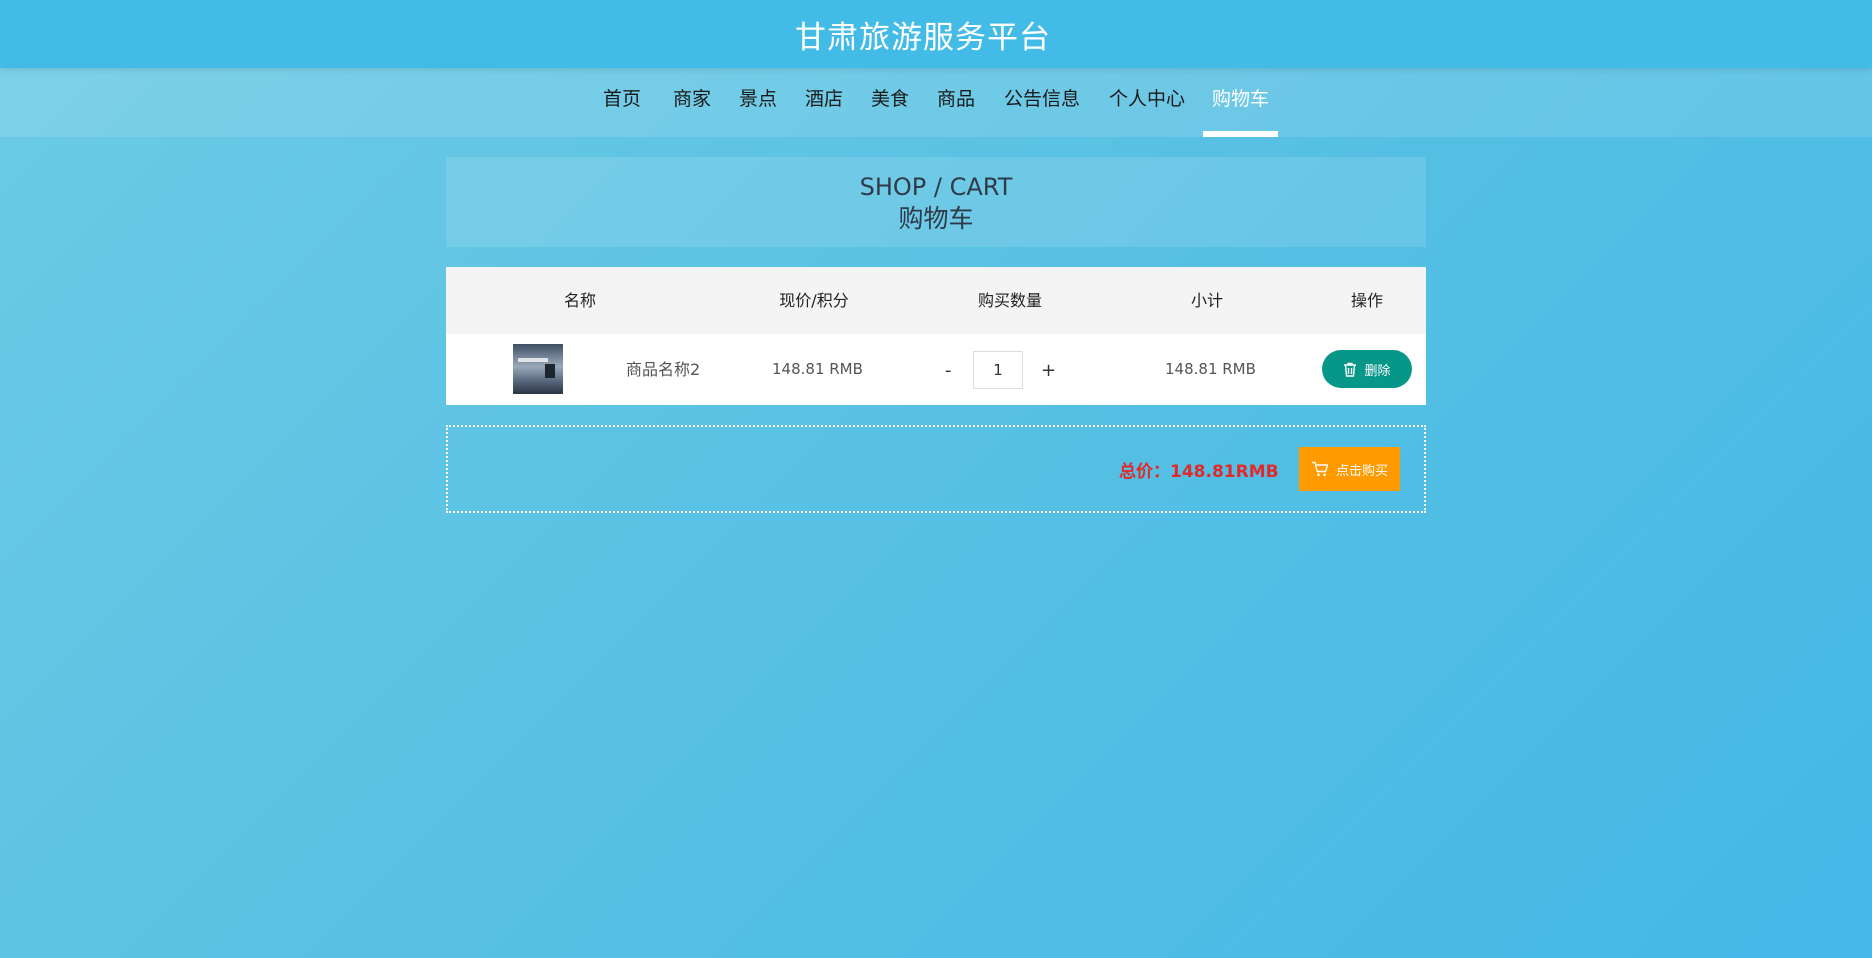  What do you see at coordinates (824, 102) in the screenshot?
I see `nav-item-hotels: 酒店` at bounding box center [824, 102].